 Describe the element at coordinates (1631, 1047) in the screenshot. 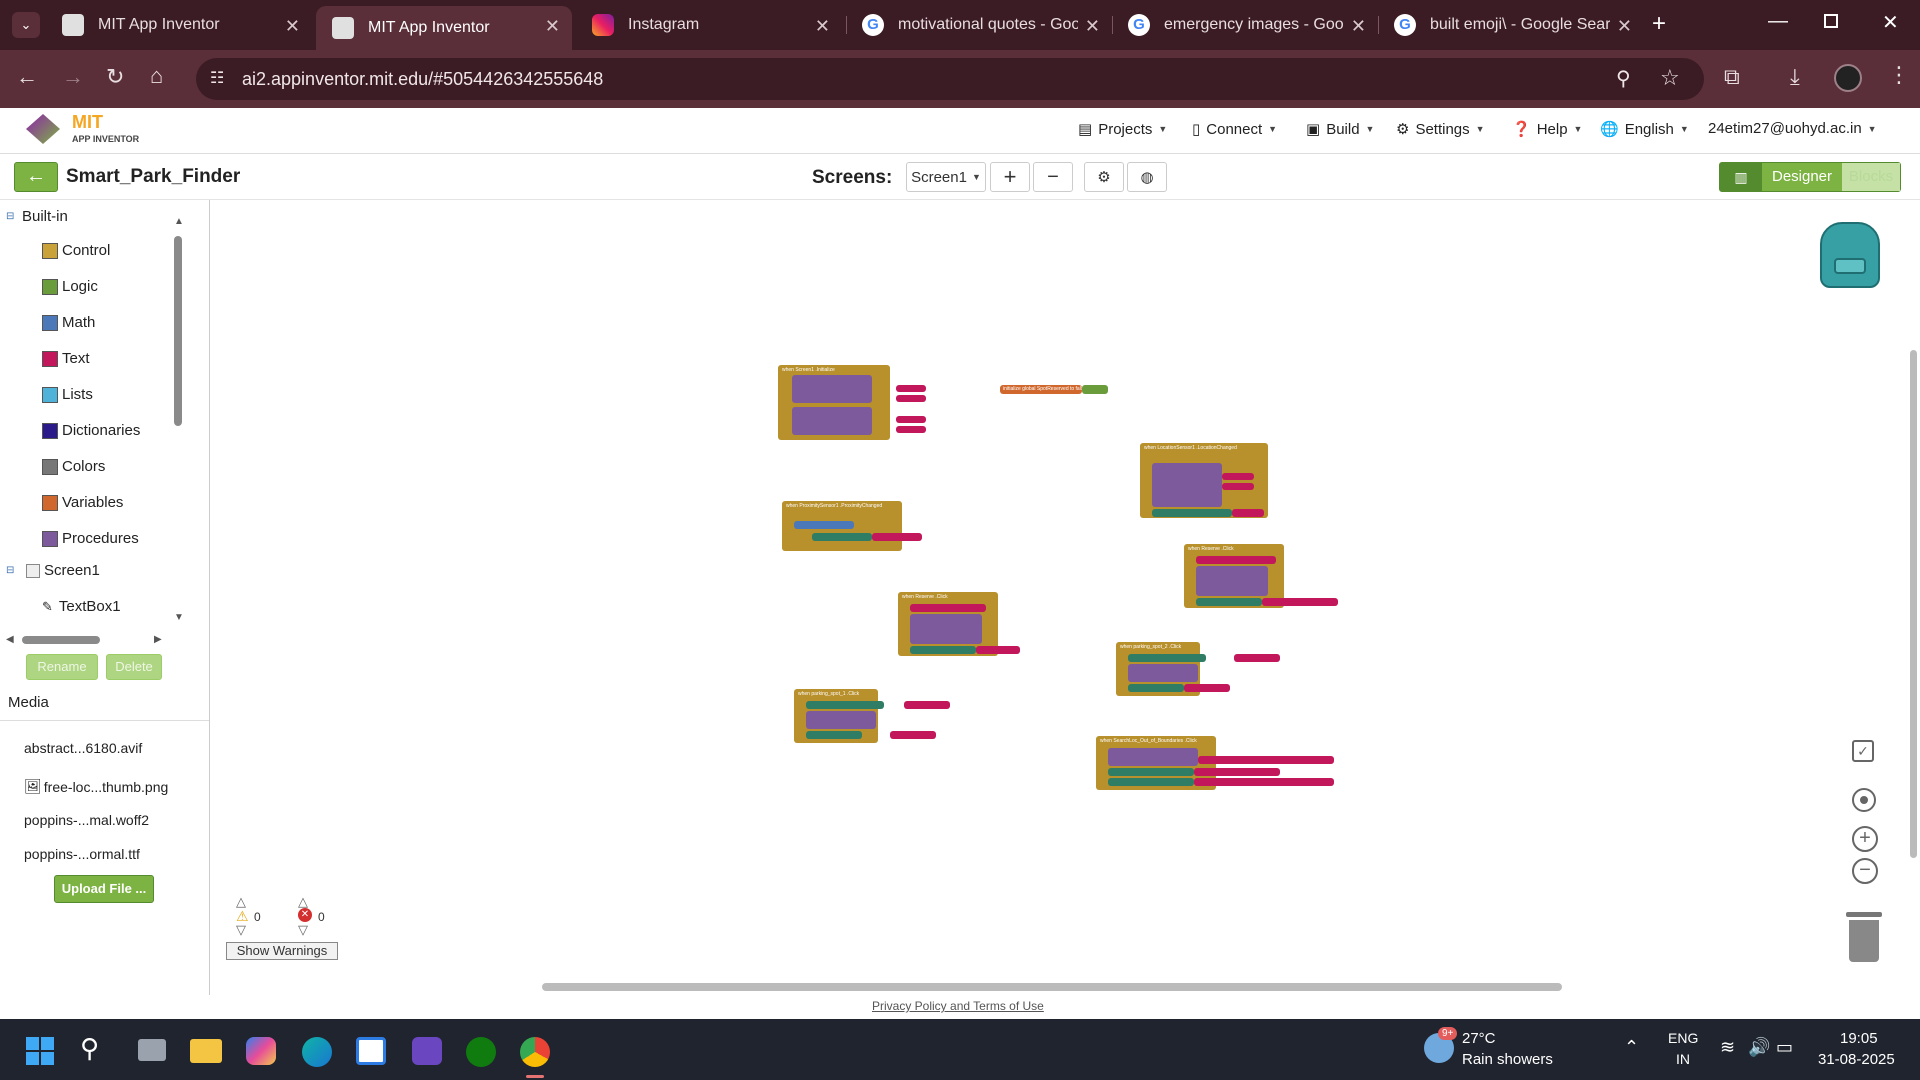

I see `chevron-up-icon: ⌃` at that location.